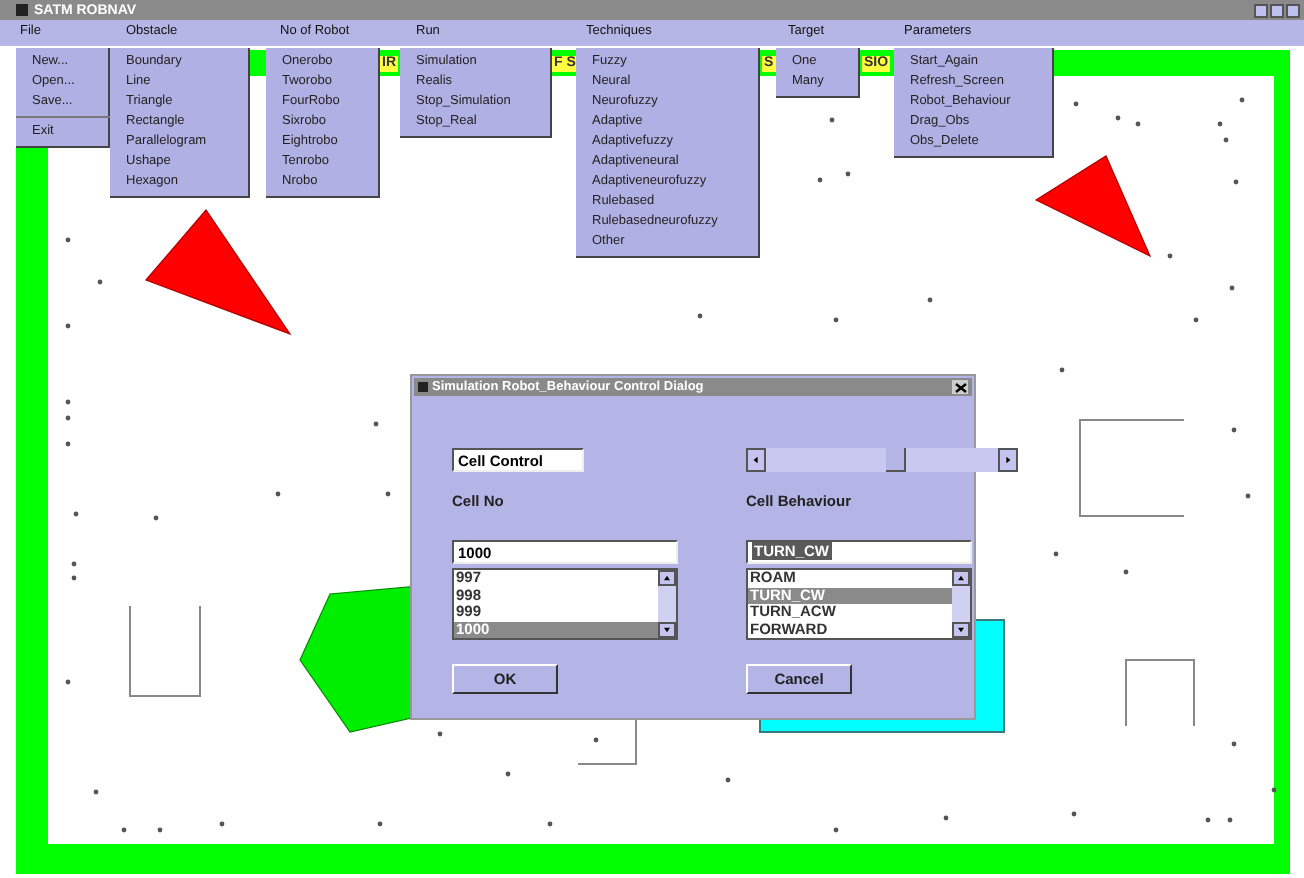  I want to click on minimize-button, so click(1261, 10).